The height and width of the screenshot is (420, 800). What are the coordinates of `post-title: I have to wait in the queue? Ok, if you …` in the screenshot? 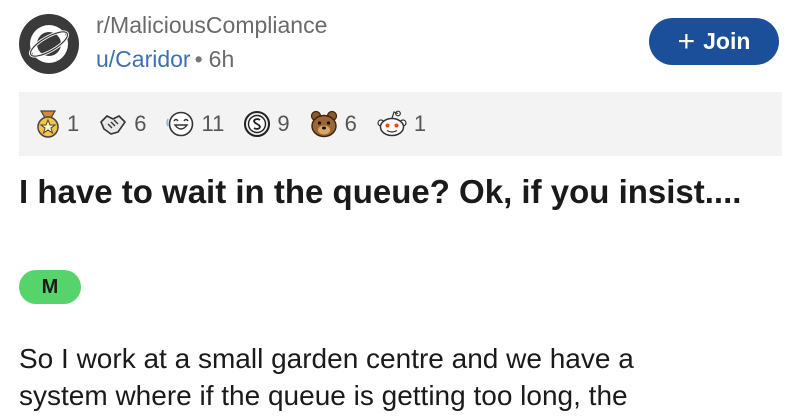 It's located at (389, 192).